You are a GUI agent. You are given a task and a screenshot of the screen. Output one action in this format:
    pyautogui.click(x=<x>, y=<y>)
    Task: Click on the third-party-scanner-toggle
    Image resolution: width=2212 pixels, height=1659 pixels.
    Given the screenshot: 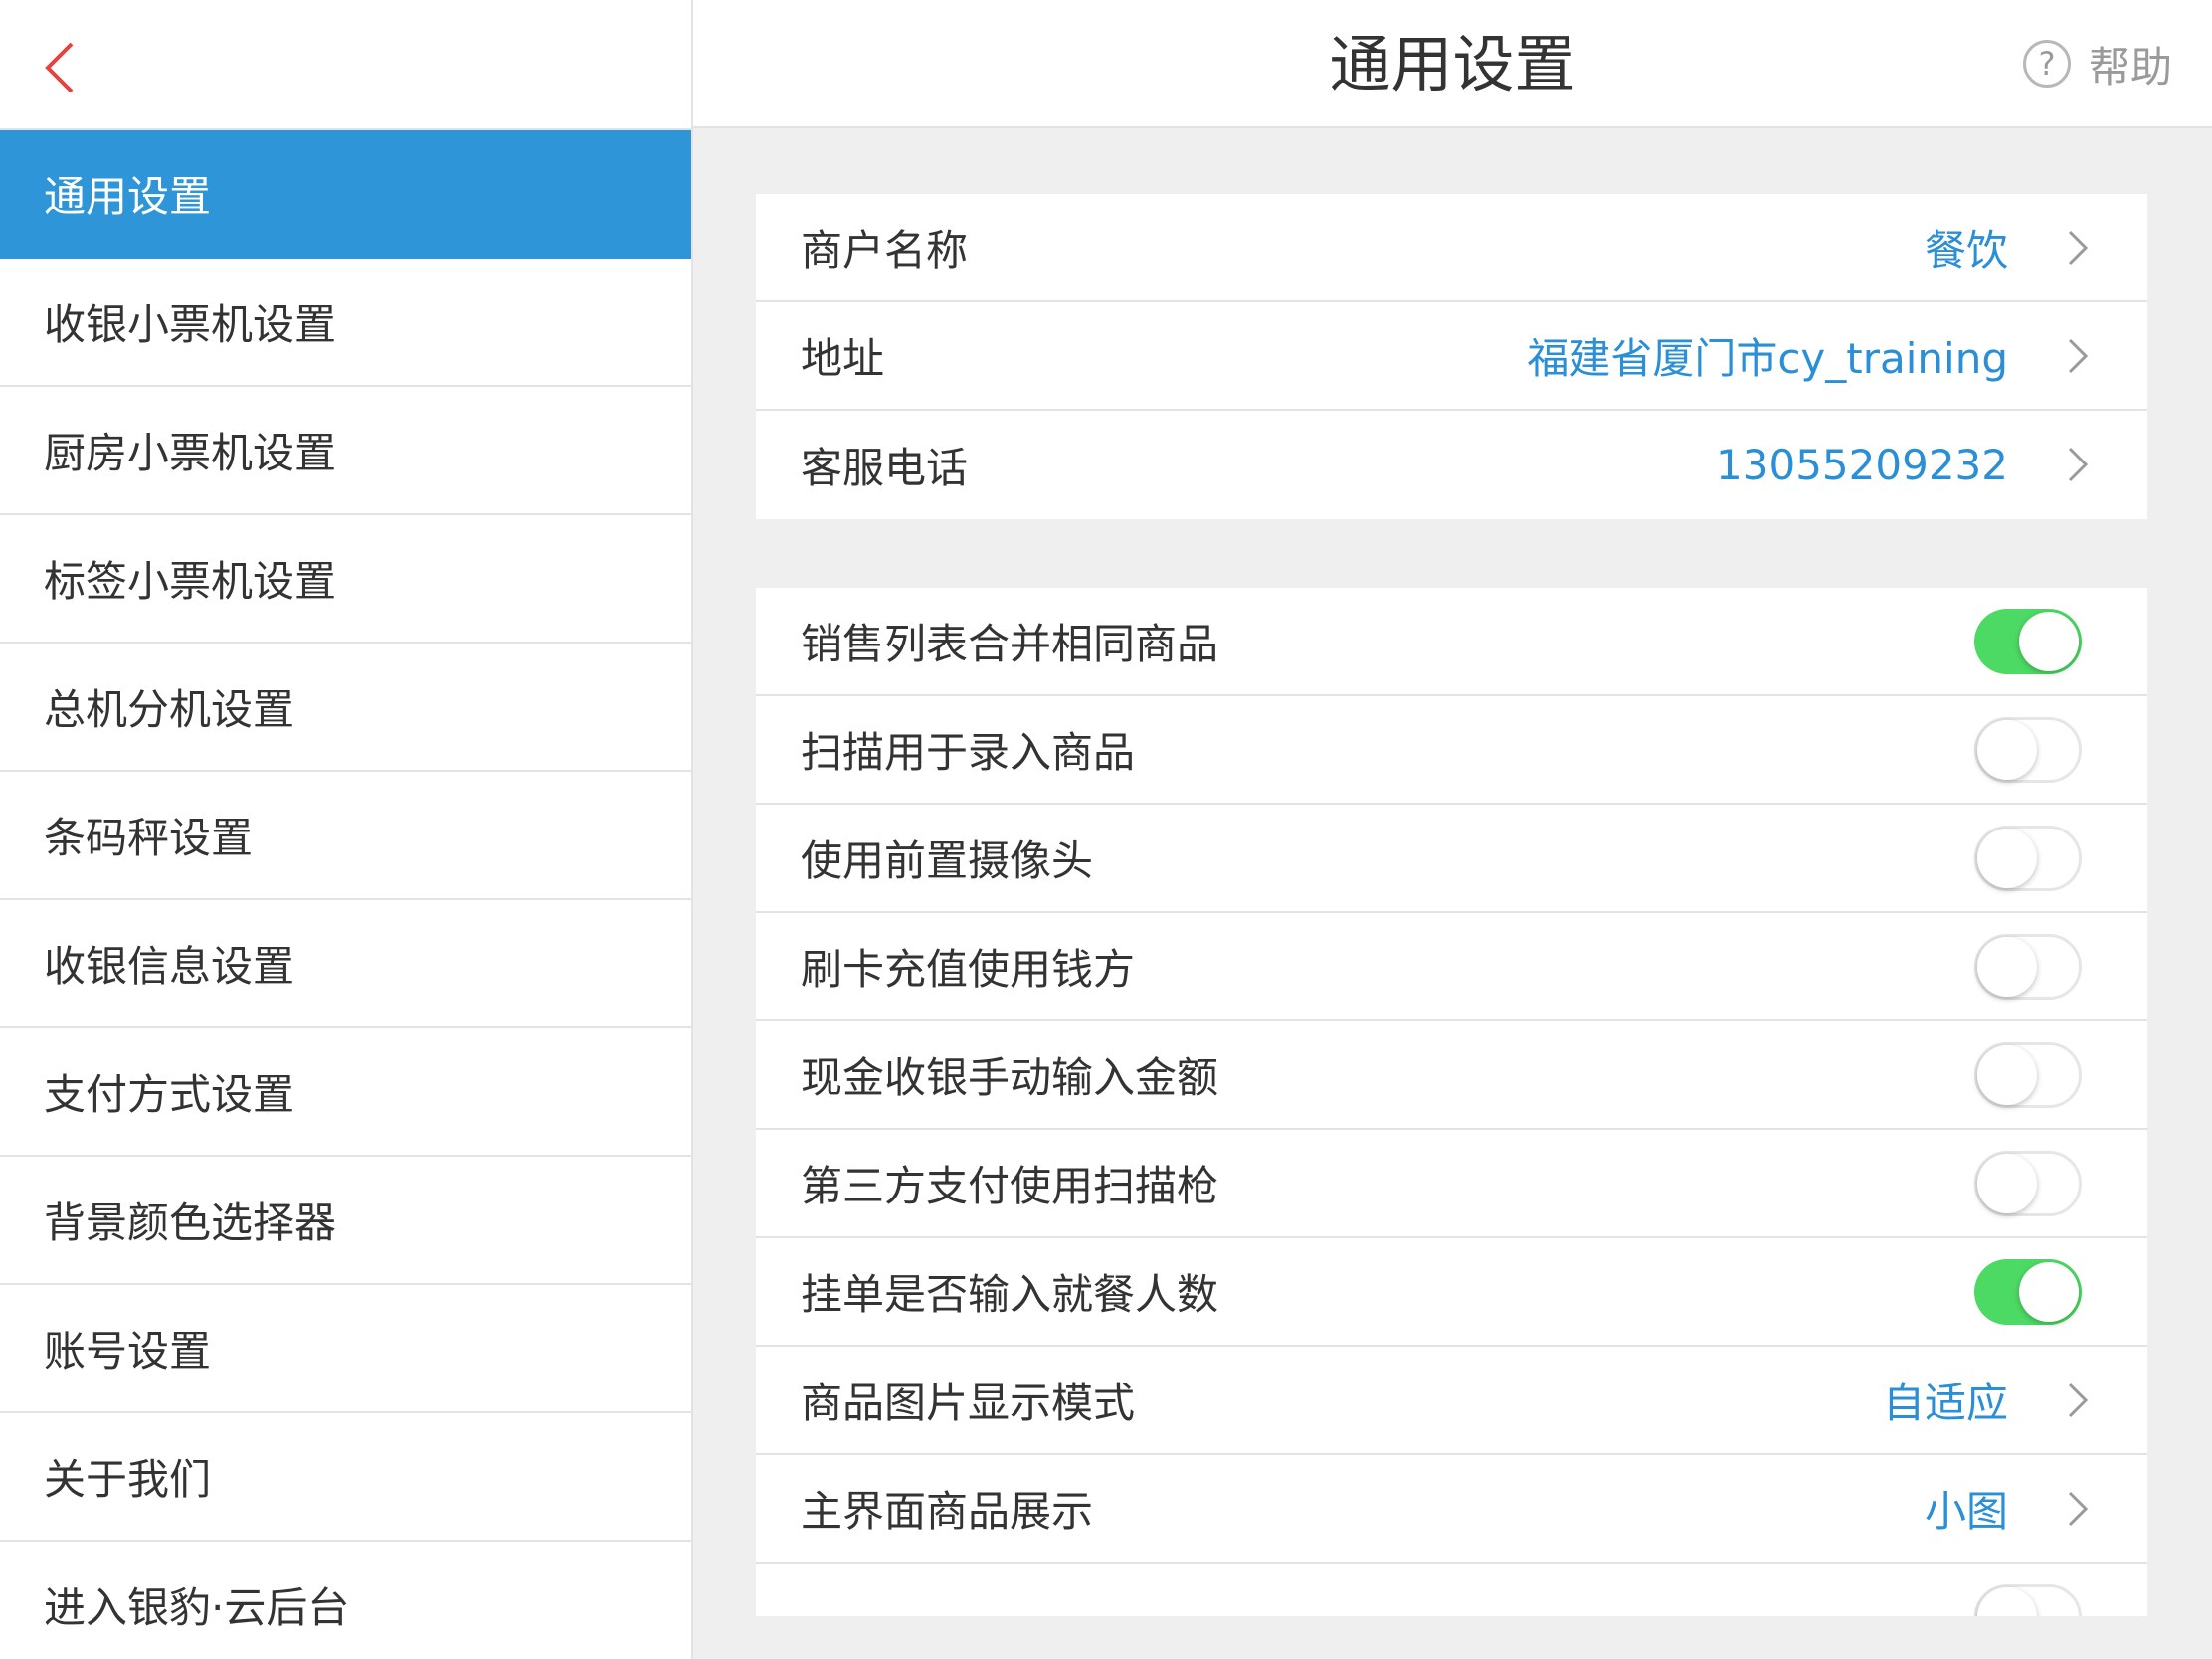 What is the action you would take?
    pyautogui.click(x=2028, y=1183)
    